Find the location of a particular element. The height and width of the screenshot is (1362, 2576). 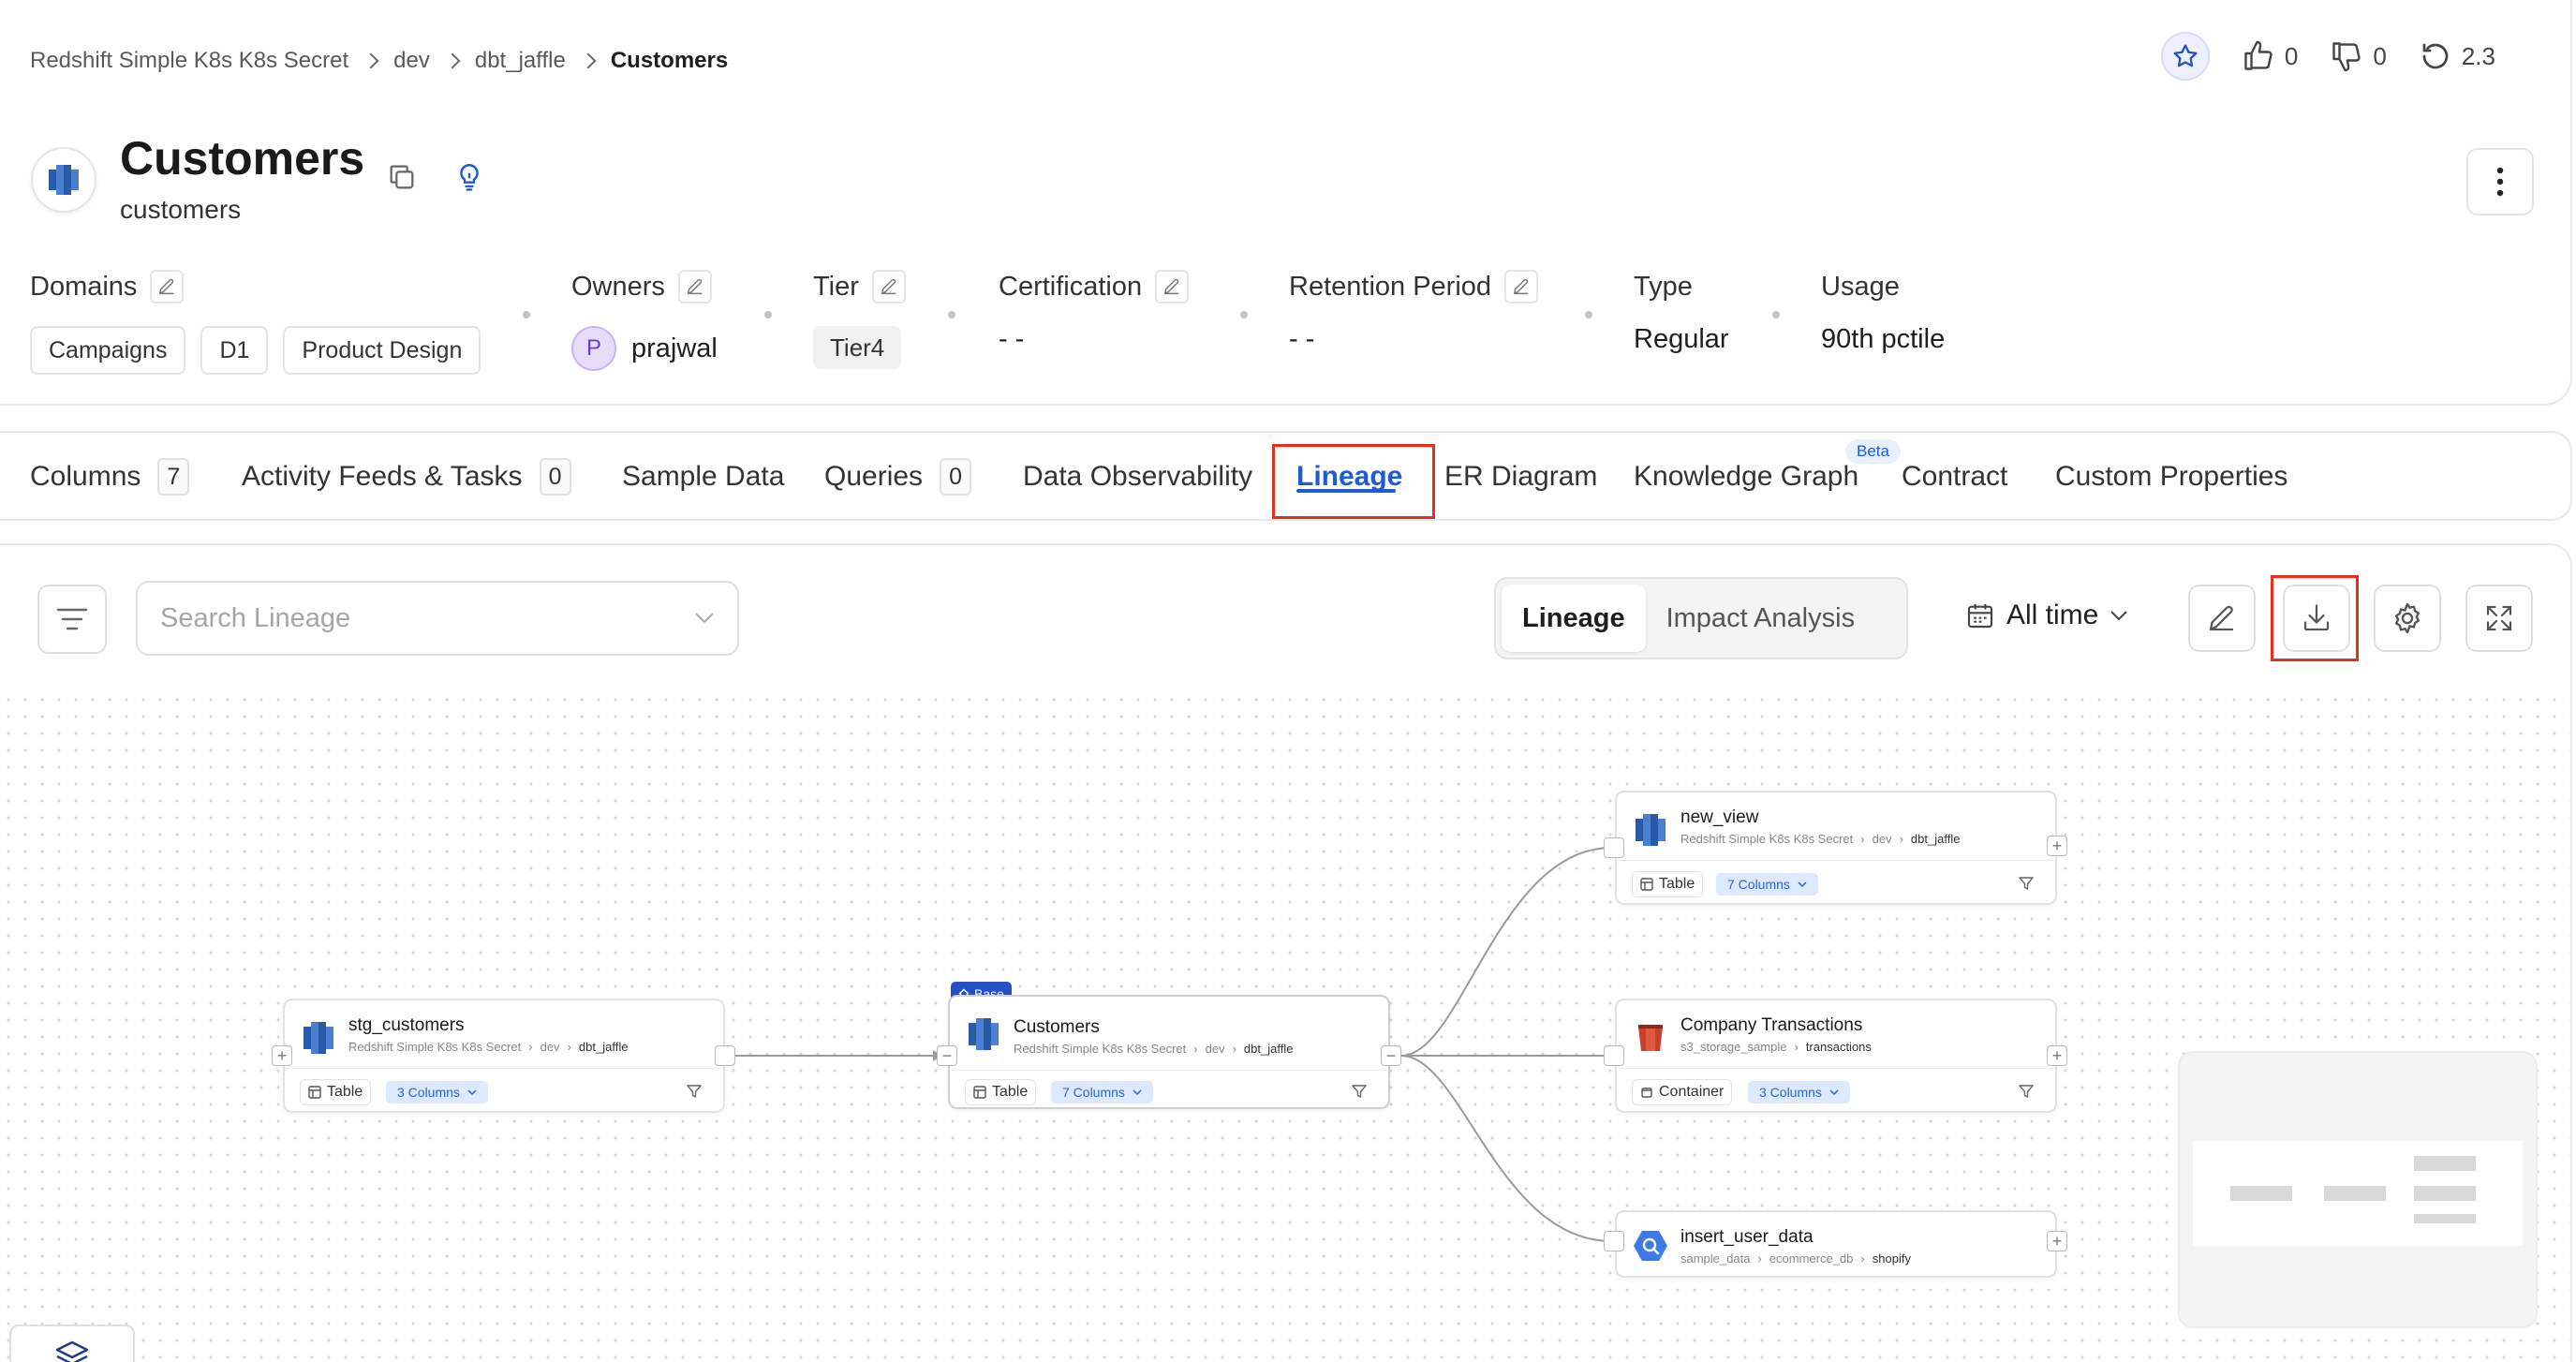

node-name: new_view is located at coordinates (1719, 817).